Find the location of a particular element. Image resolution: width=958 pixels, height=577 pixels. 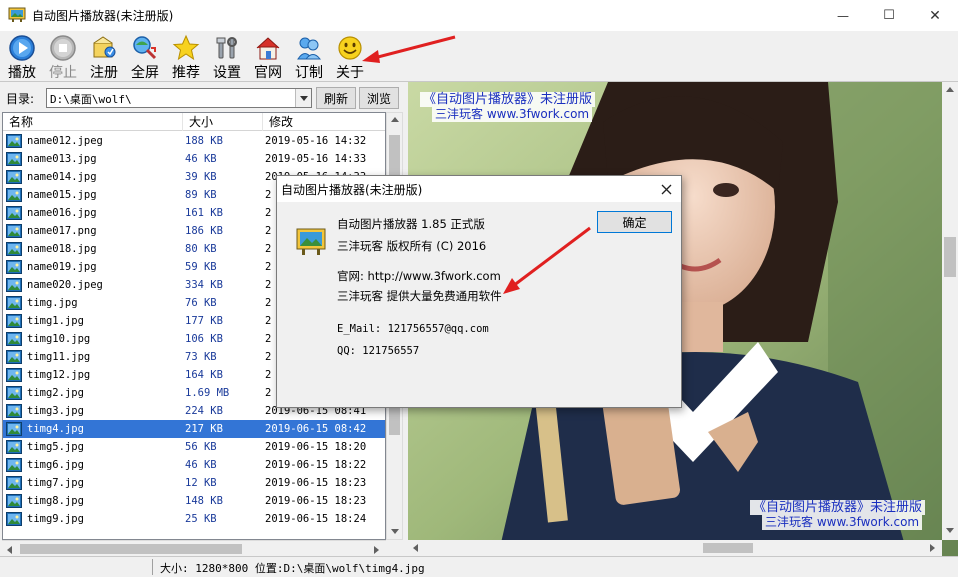

annotation-arrow-dialog is located at coordinates (547, 260).